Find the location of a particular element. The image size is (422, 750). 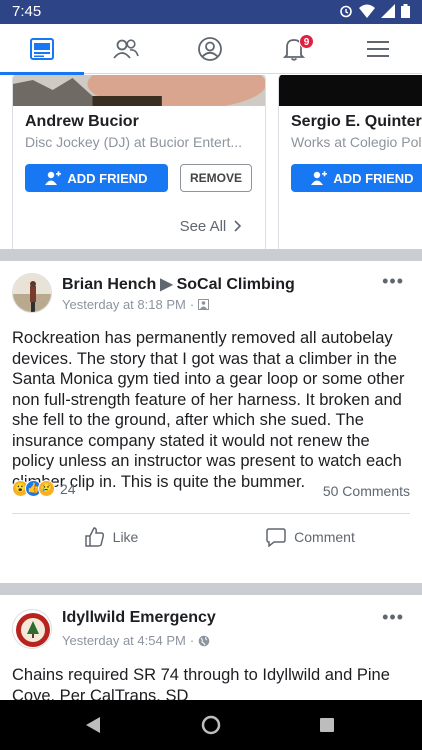

alarm-icon is located at coordinates (346, 11).